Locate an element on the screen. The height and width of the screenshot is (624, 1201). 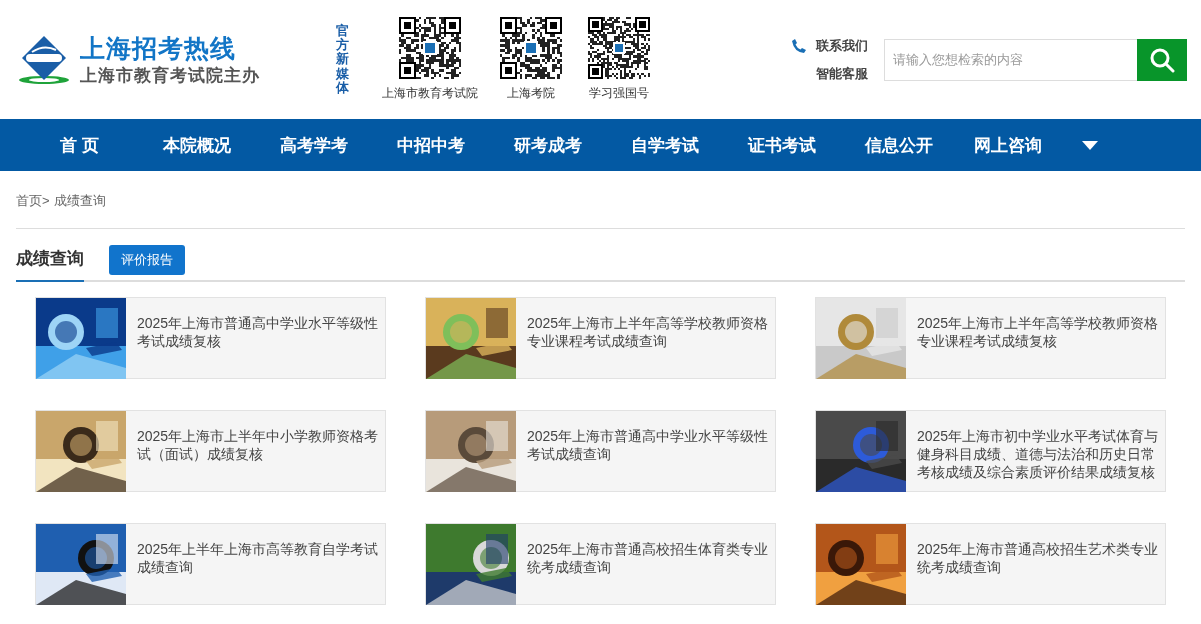
card-title: 2025年上半年上海市高等教育自学考试成绩查询 is located at coordinates (258, 558).